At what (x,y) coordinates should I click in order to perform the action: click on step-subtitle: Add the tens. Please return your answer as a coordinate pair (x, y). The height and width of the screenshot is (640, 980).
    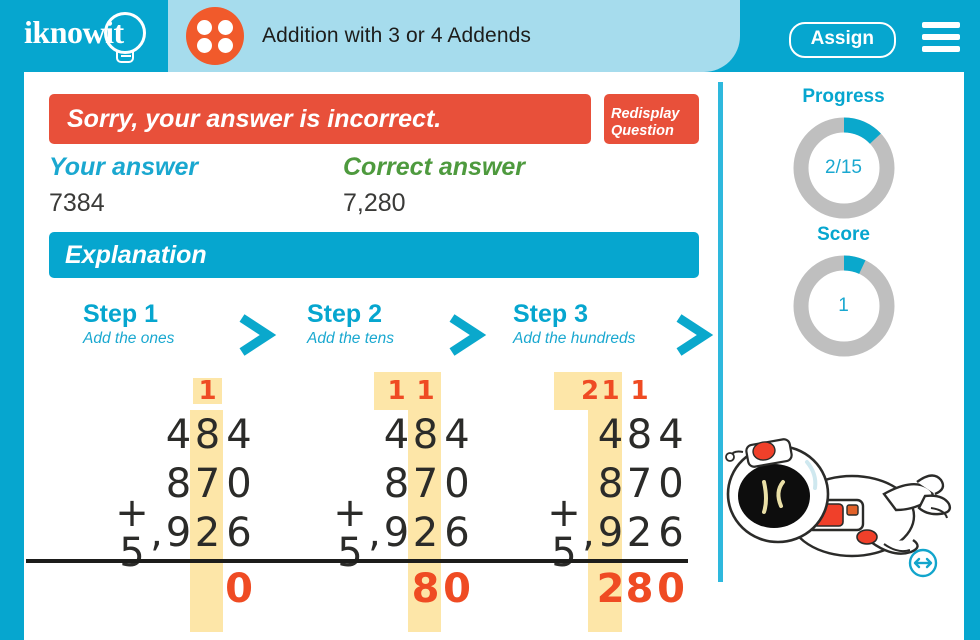
    Looking at the image, I should click on (351, 338).